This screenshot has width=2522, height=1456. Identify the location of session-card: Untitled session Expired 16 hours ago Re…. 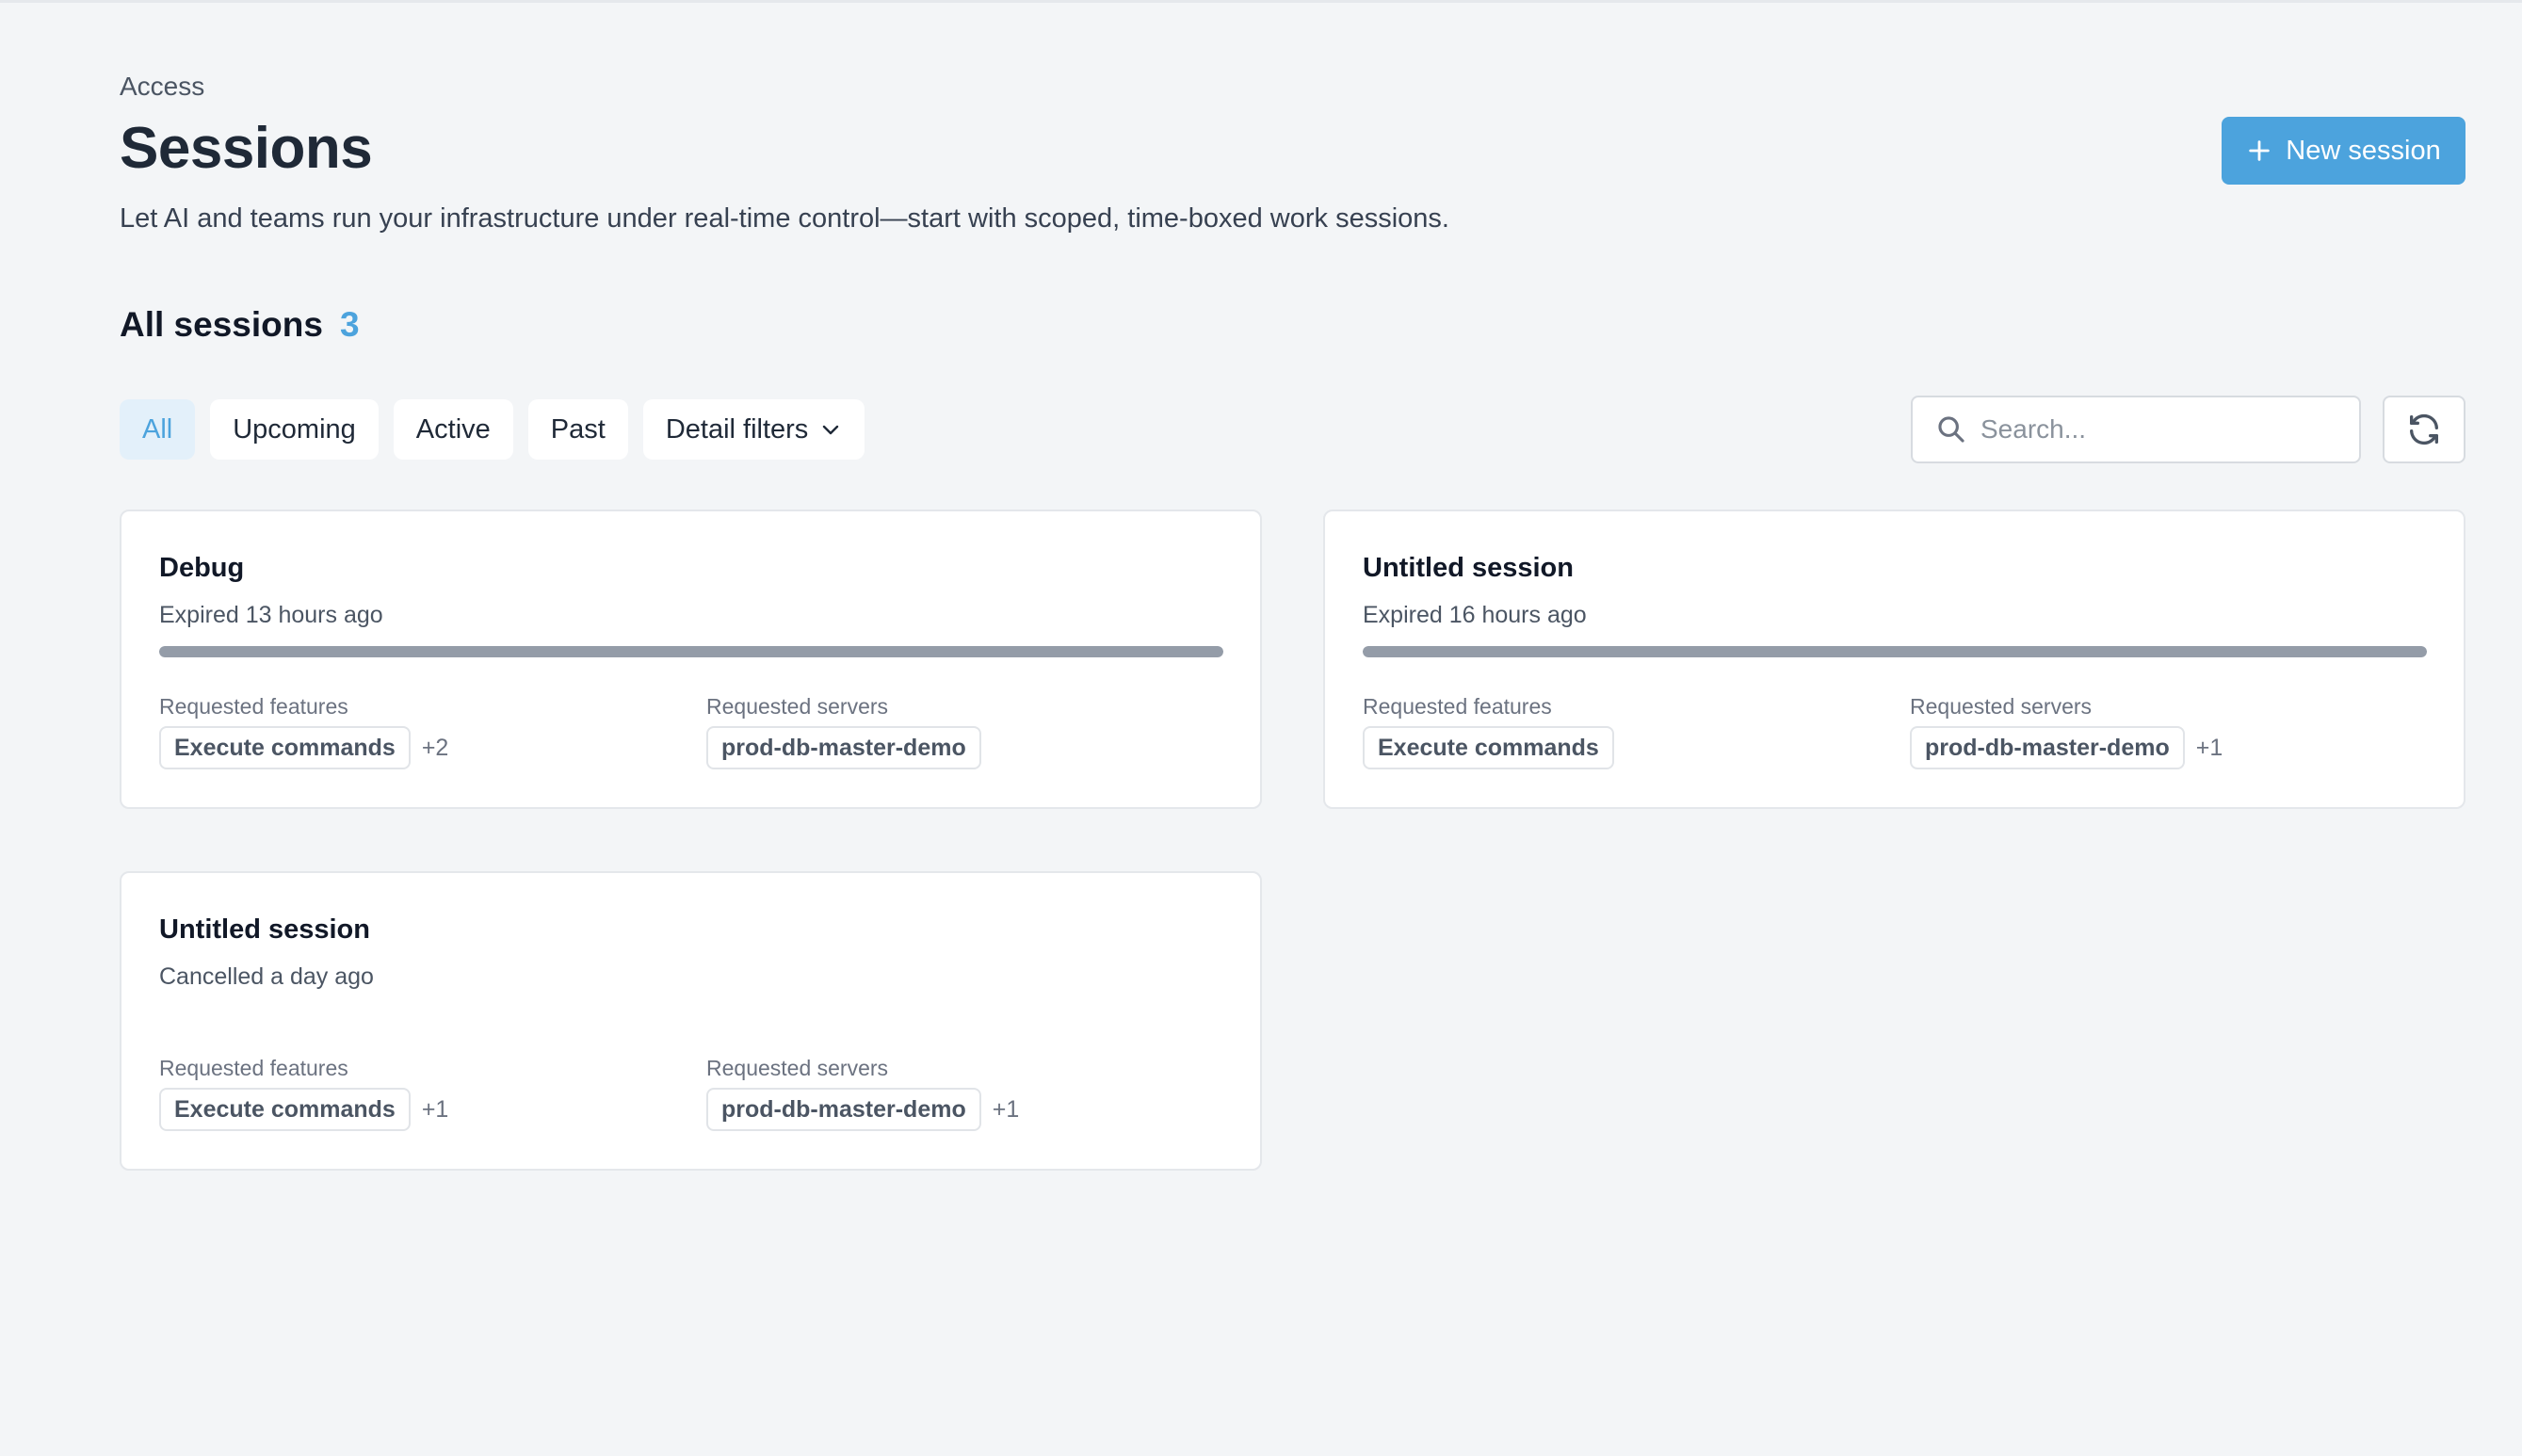
(1894, 659).